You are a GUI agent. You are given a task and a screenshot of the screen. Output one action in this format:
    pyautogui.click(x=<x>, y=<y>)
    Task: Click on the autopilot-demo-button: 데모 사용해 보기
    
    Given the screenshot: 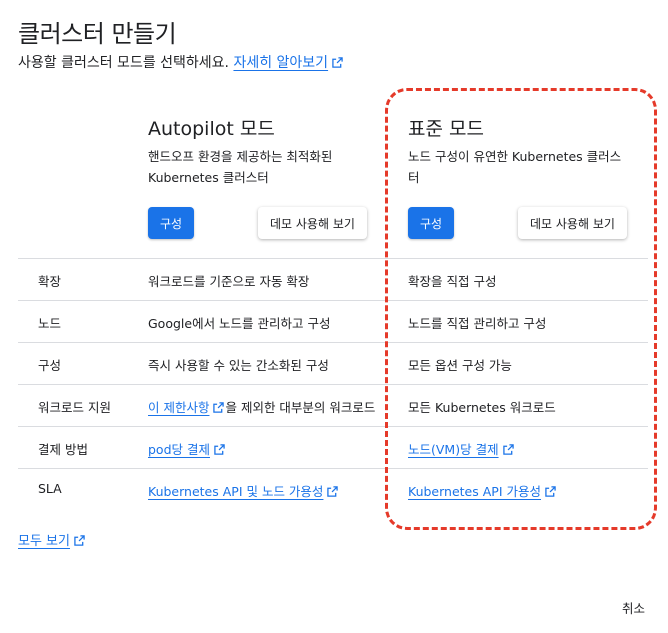 What is the action you would take?
    pyautogui.click(x=312, y=223)
    